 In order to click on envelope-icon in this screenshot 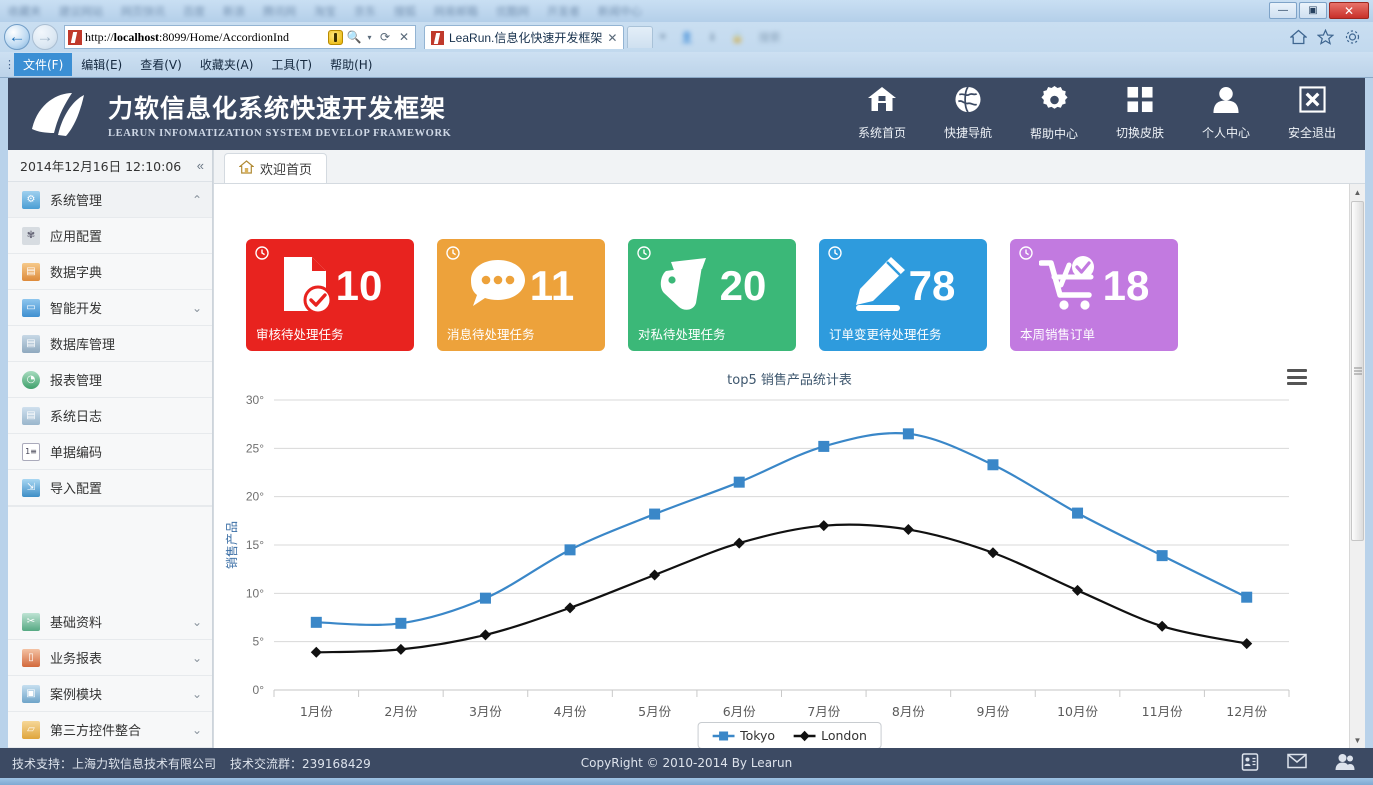, I will do `click(1297, 763)`.